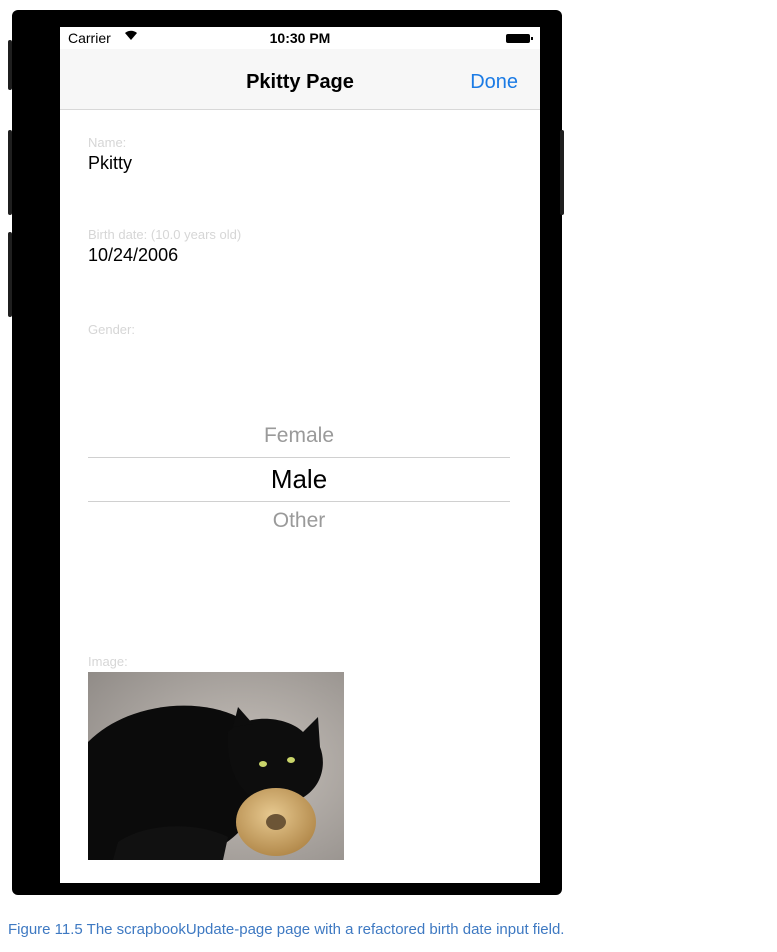 This screenshot has height=952, width=777. Describe the element at coordinates (110, 163) in the screenshot. I see `name-field: Pkitty` at that location.